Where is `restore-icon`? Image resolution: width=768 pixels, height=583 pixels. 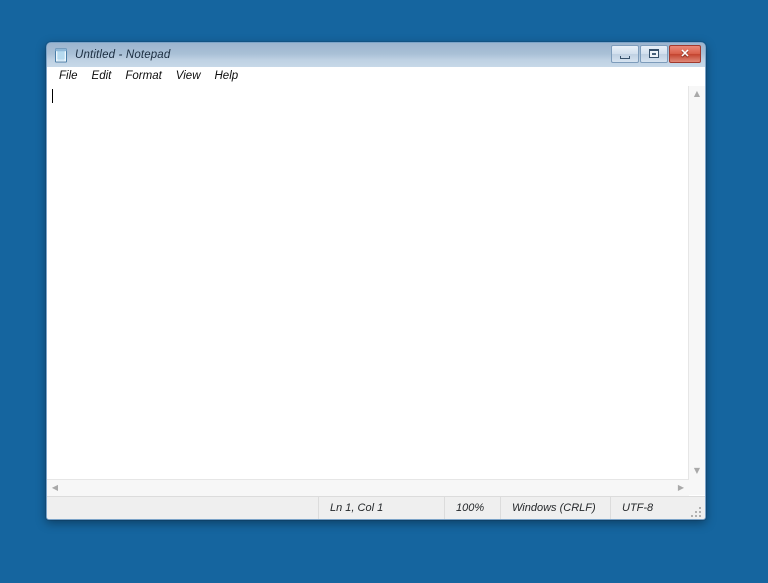 restore-icon is located at coordinates (654, 53).